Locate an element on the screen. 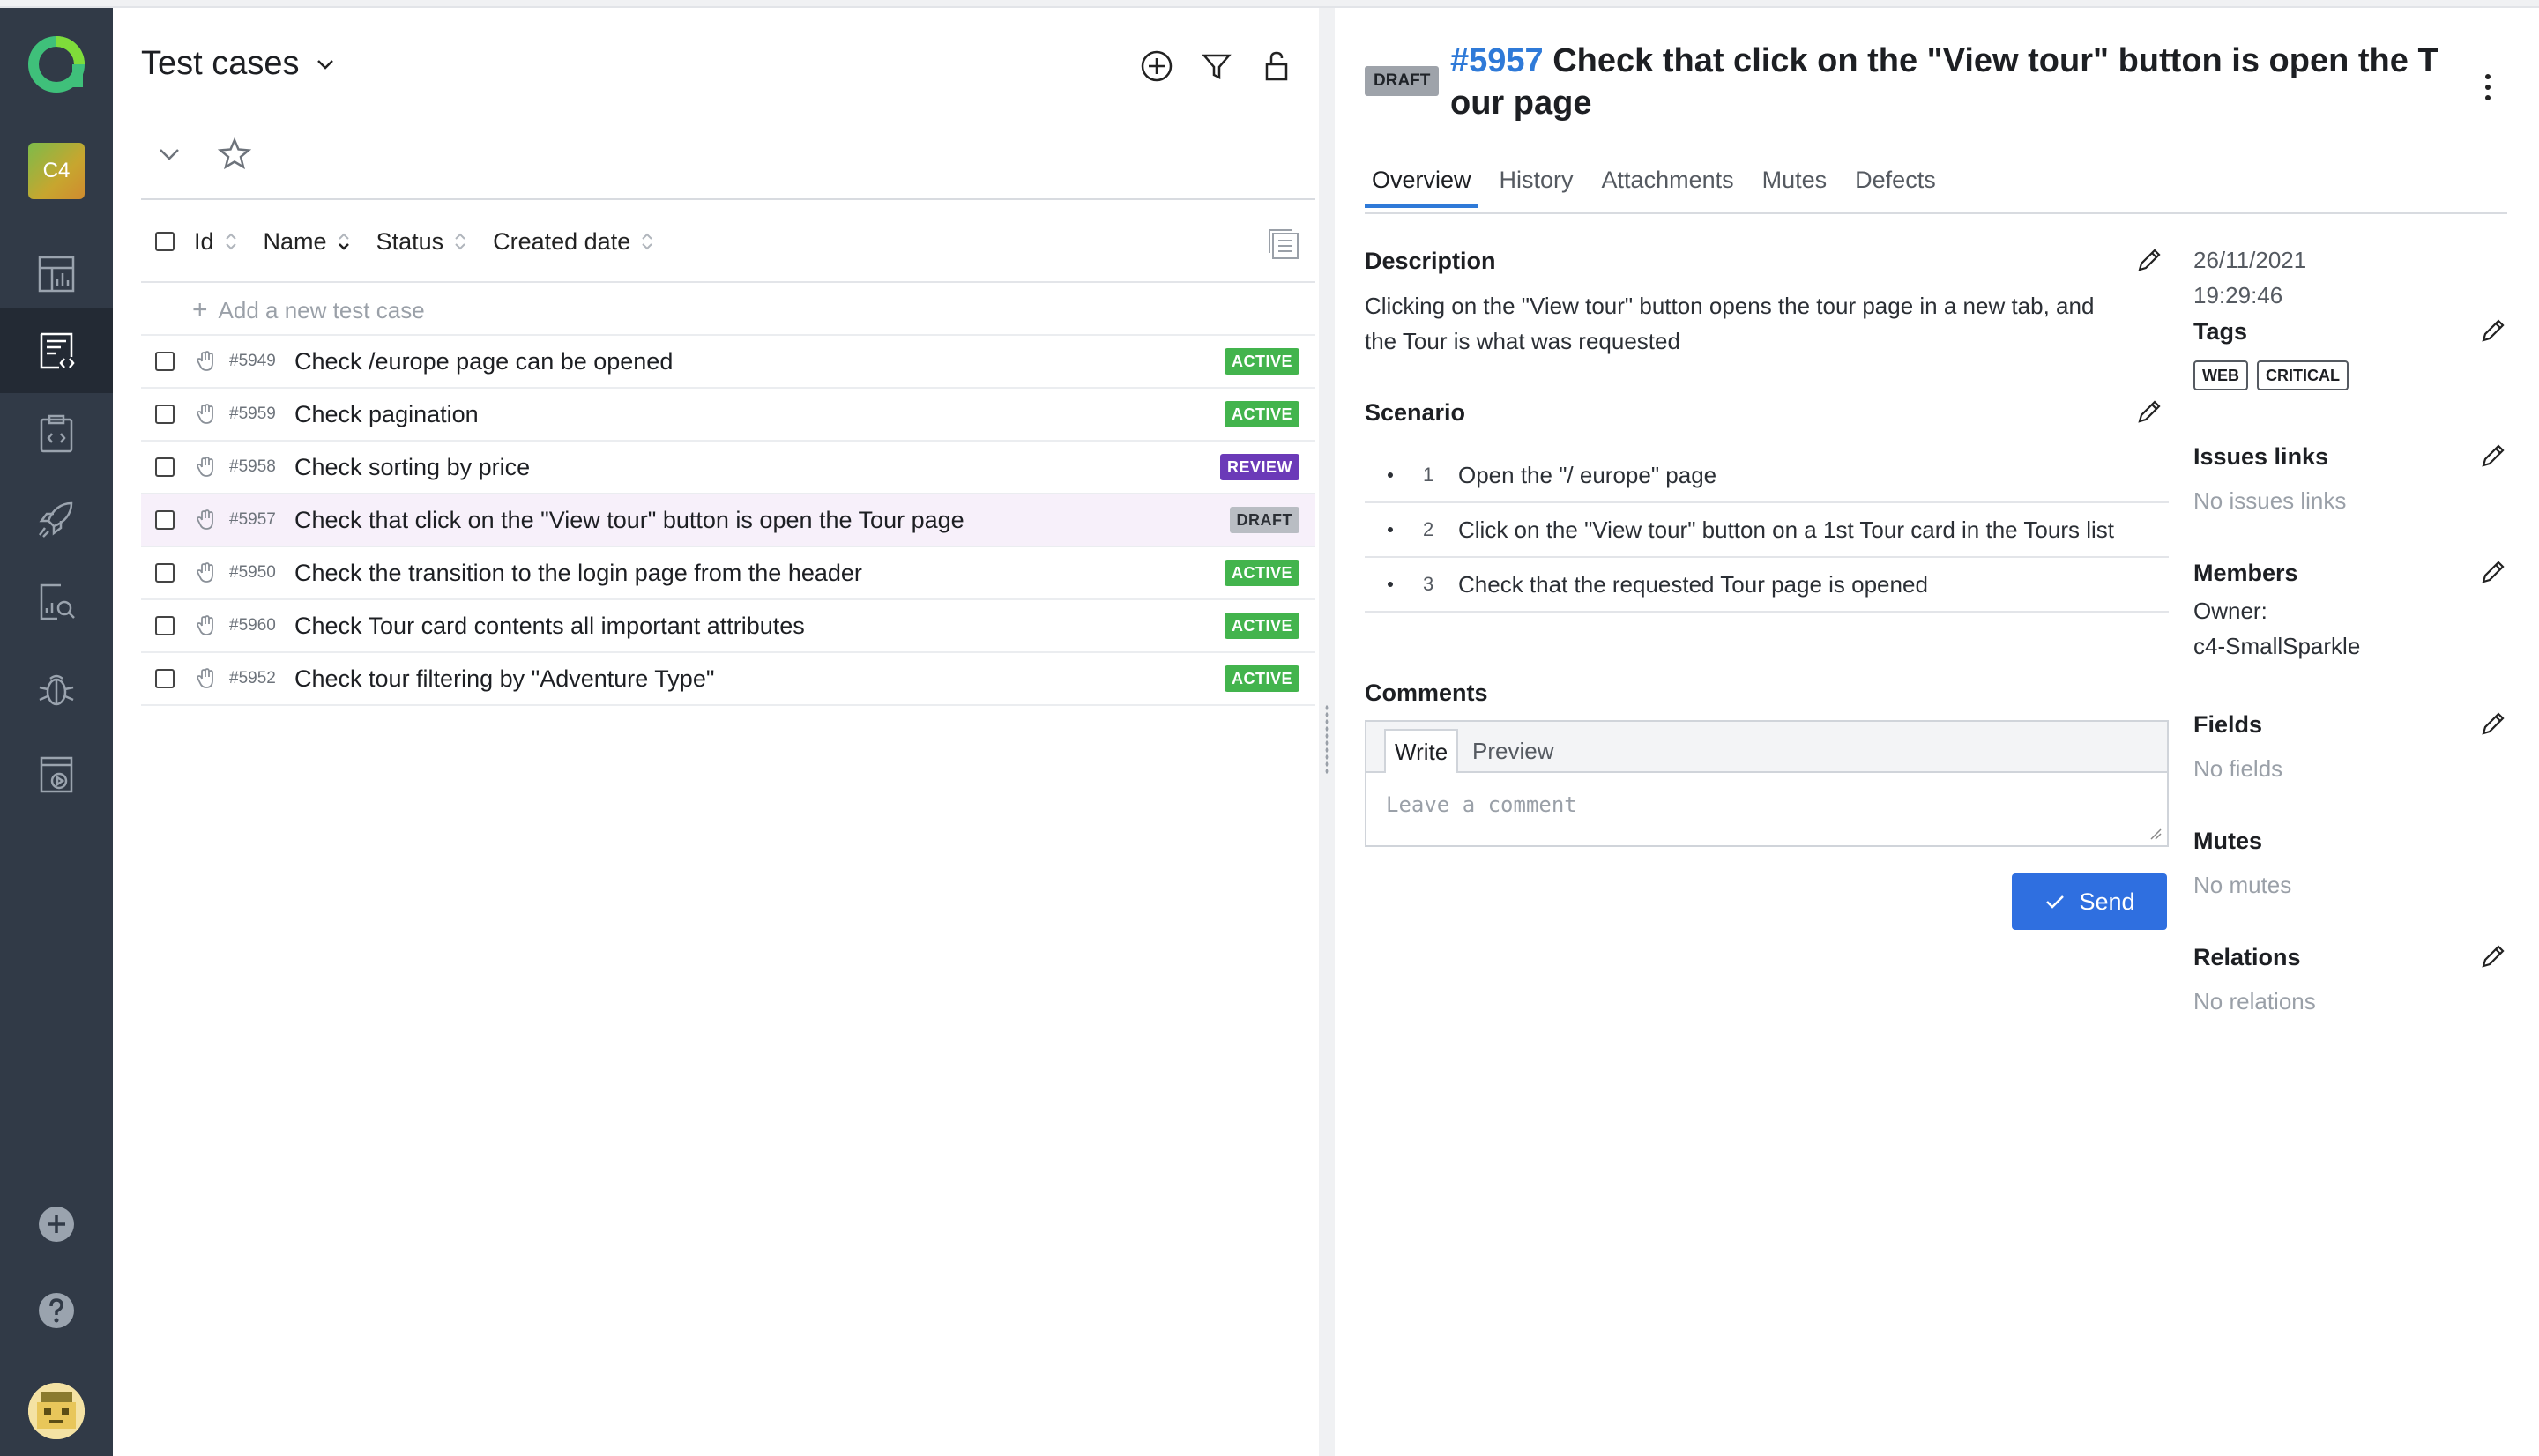 The width and height of the screenshot is (2539, 1456). divider is located at coordinates (728, 282).